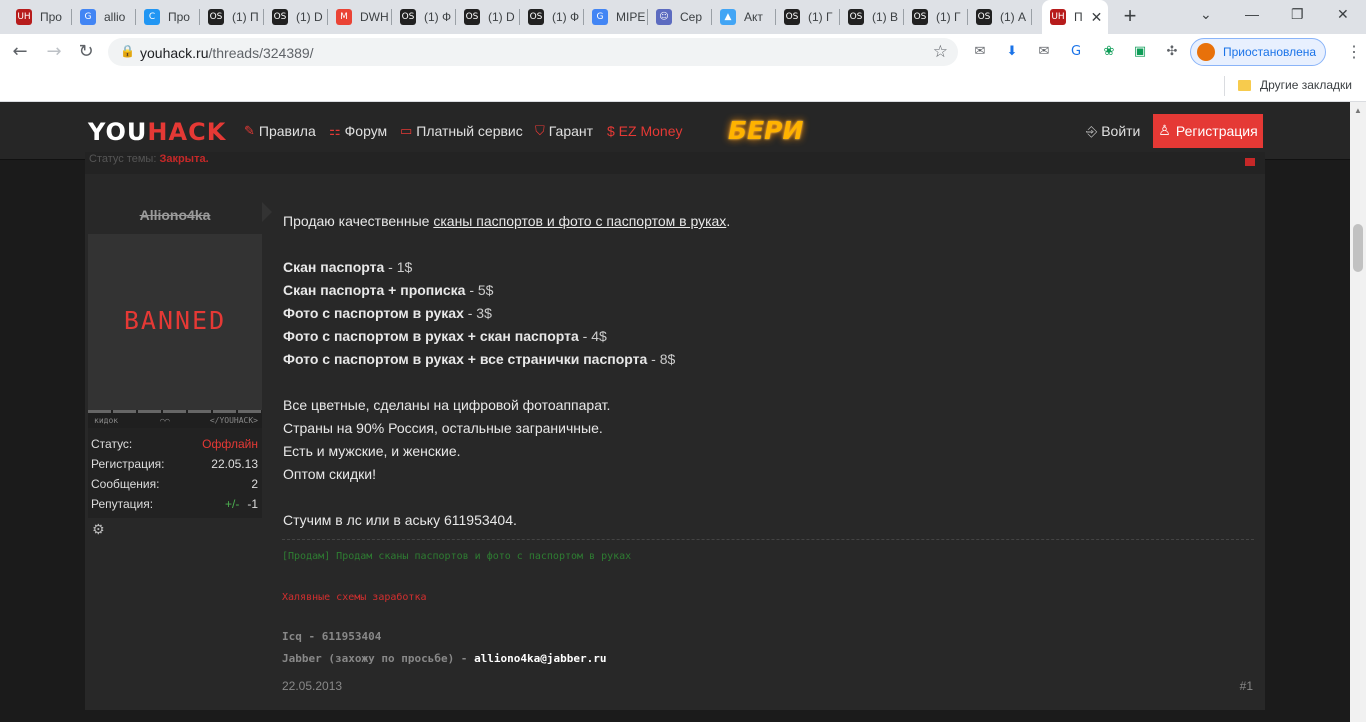 The image size is (1366, 722). I want to click on price-value: - 4$, so click(592, 336).